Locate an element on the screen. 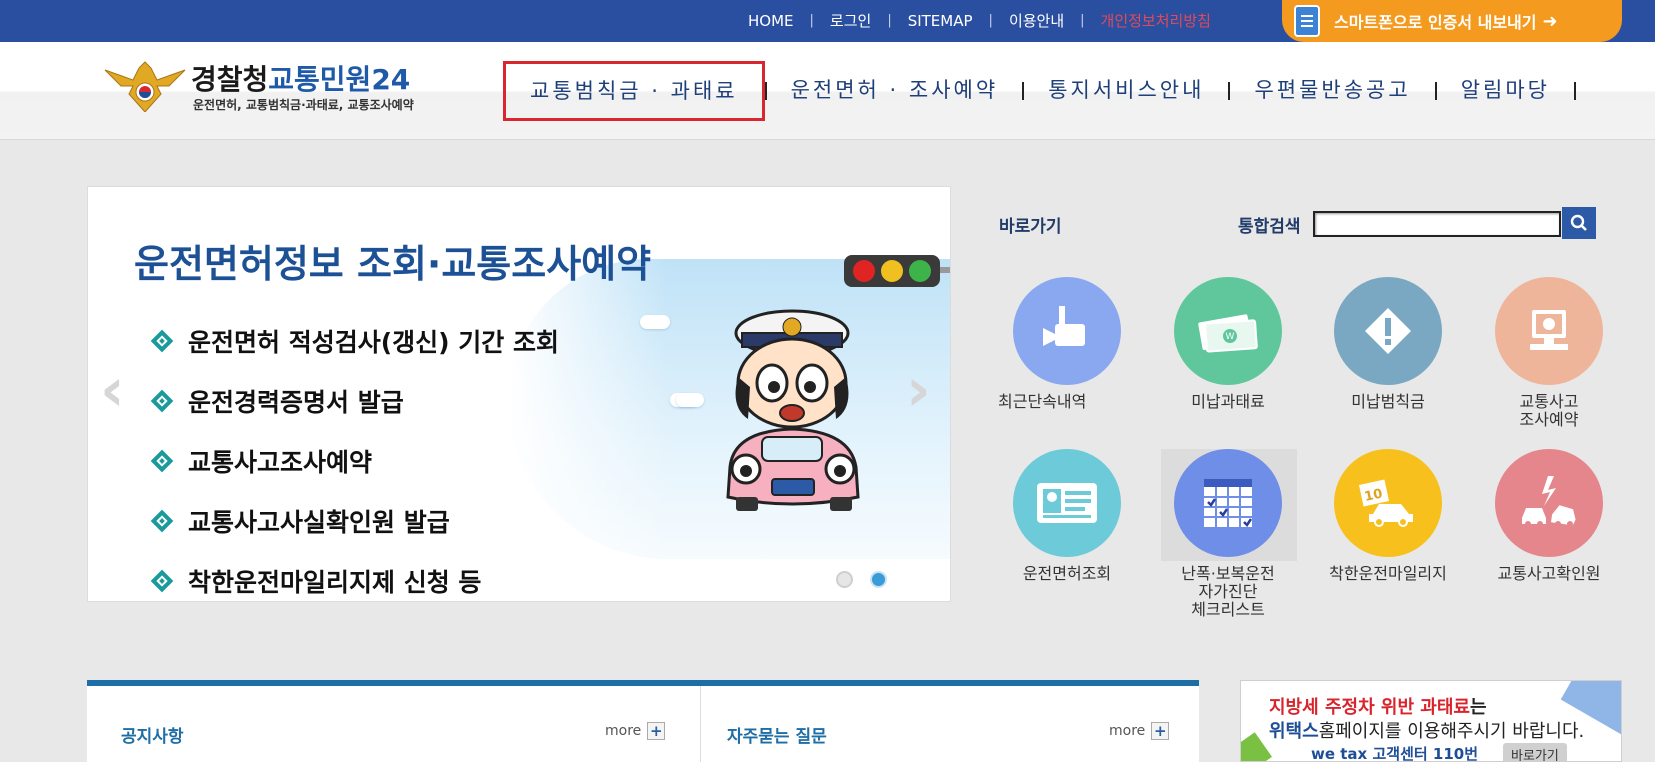 This screenshot has height=762, width=1655. quick-link-license-lookup: 운전면허조회 is located at coordinates (1067, 516).